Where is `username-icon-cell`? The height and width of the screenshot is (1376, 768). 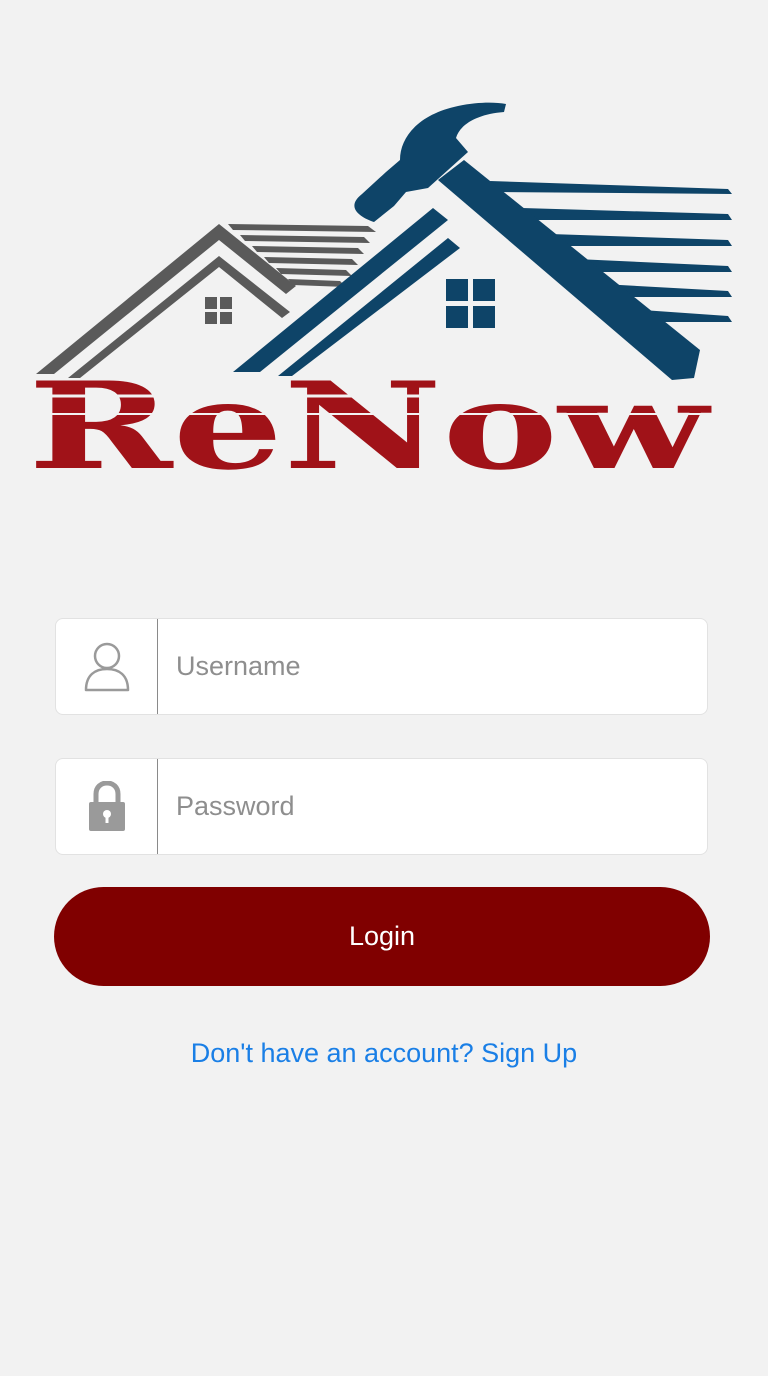
username-icon-cell is located at coordinates (107, 666).